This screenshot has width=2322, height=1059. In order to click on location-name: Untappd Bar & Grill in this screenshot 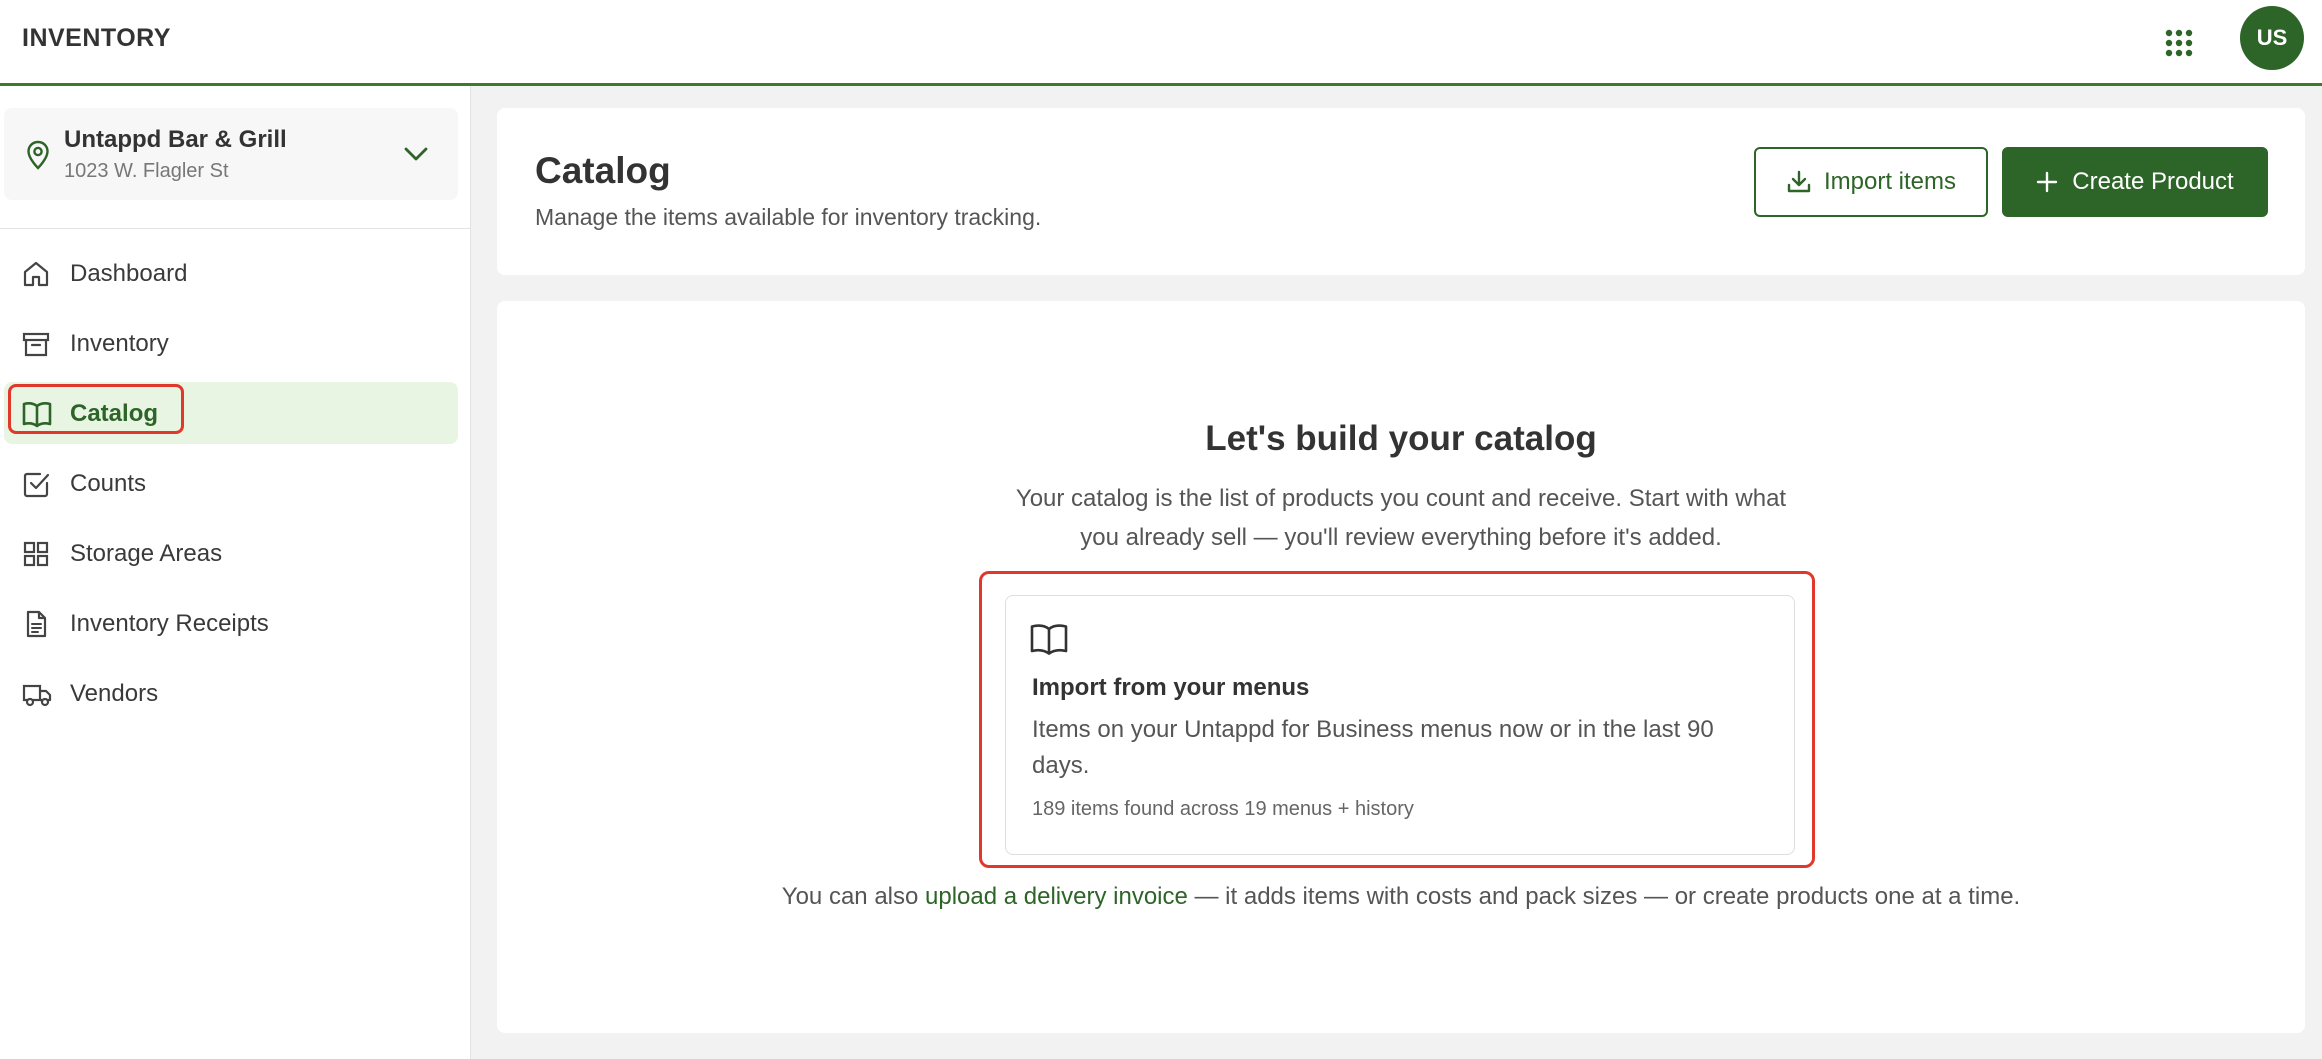, I will do `click(175, 139)`.